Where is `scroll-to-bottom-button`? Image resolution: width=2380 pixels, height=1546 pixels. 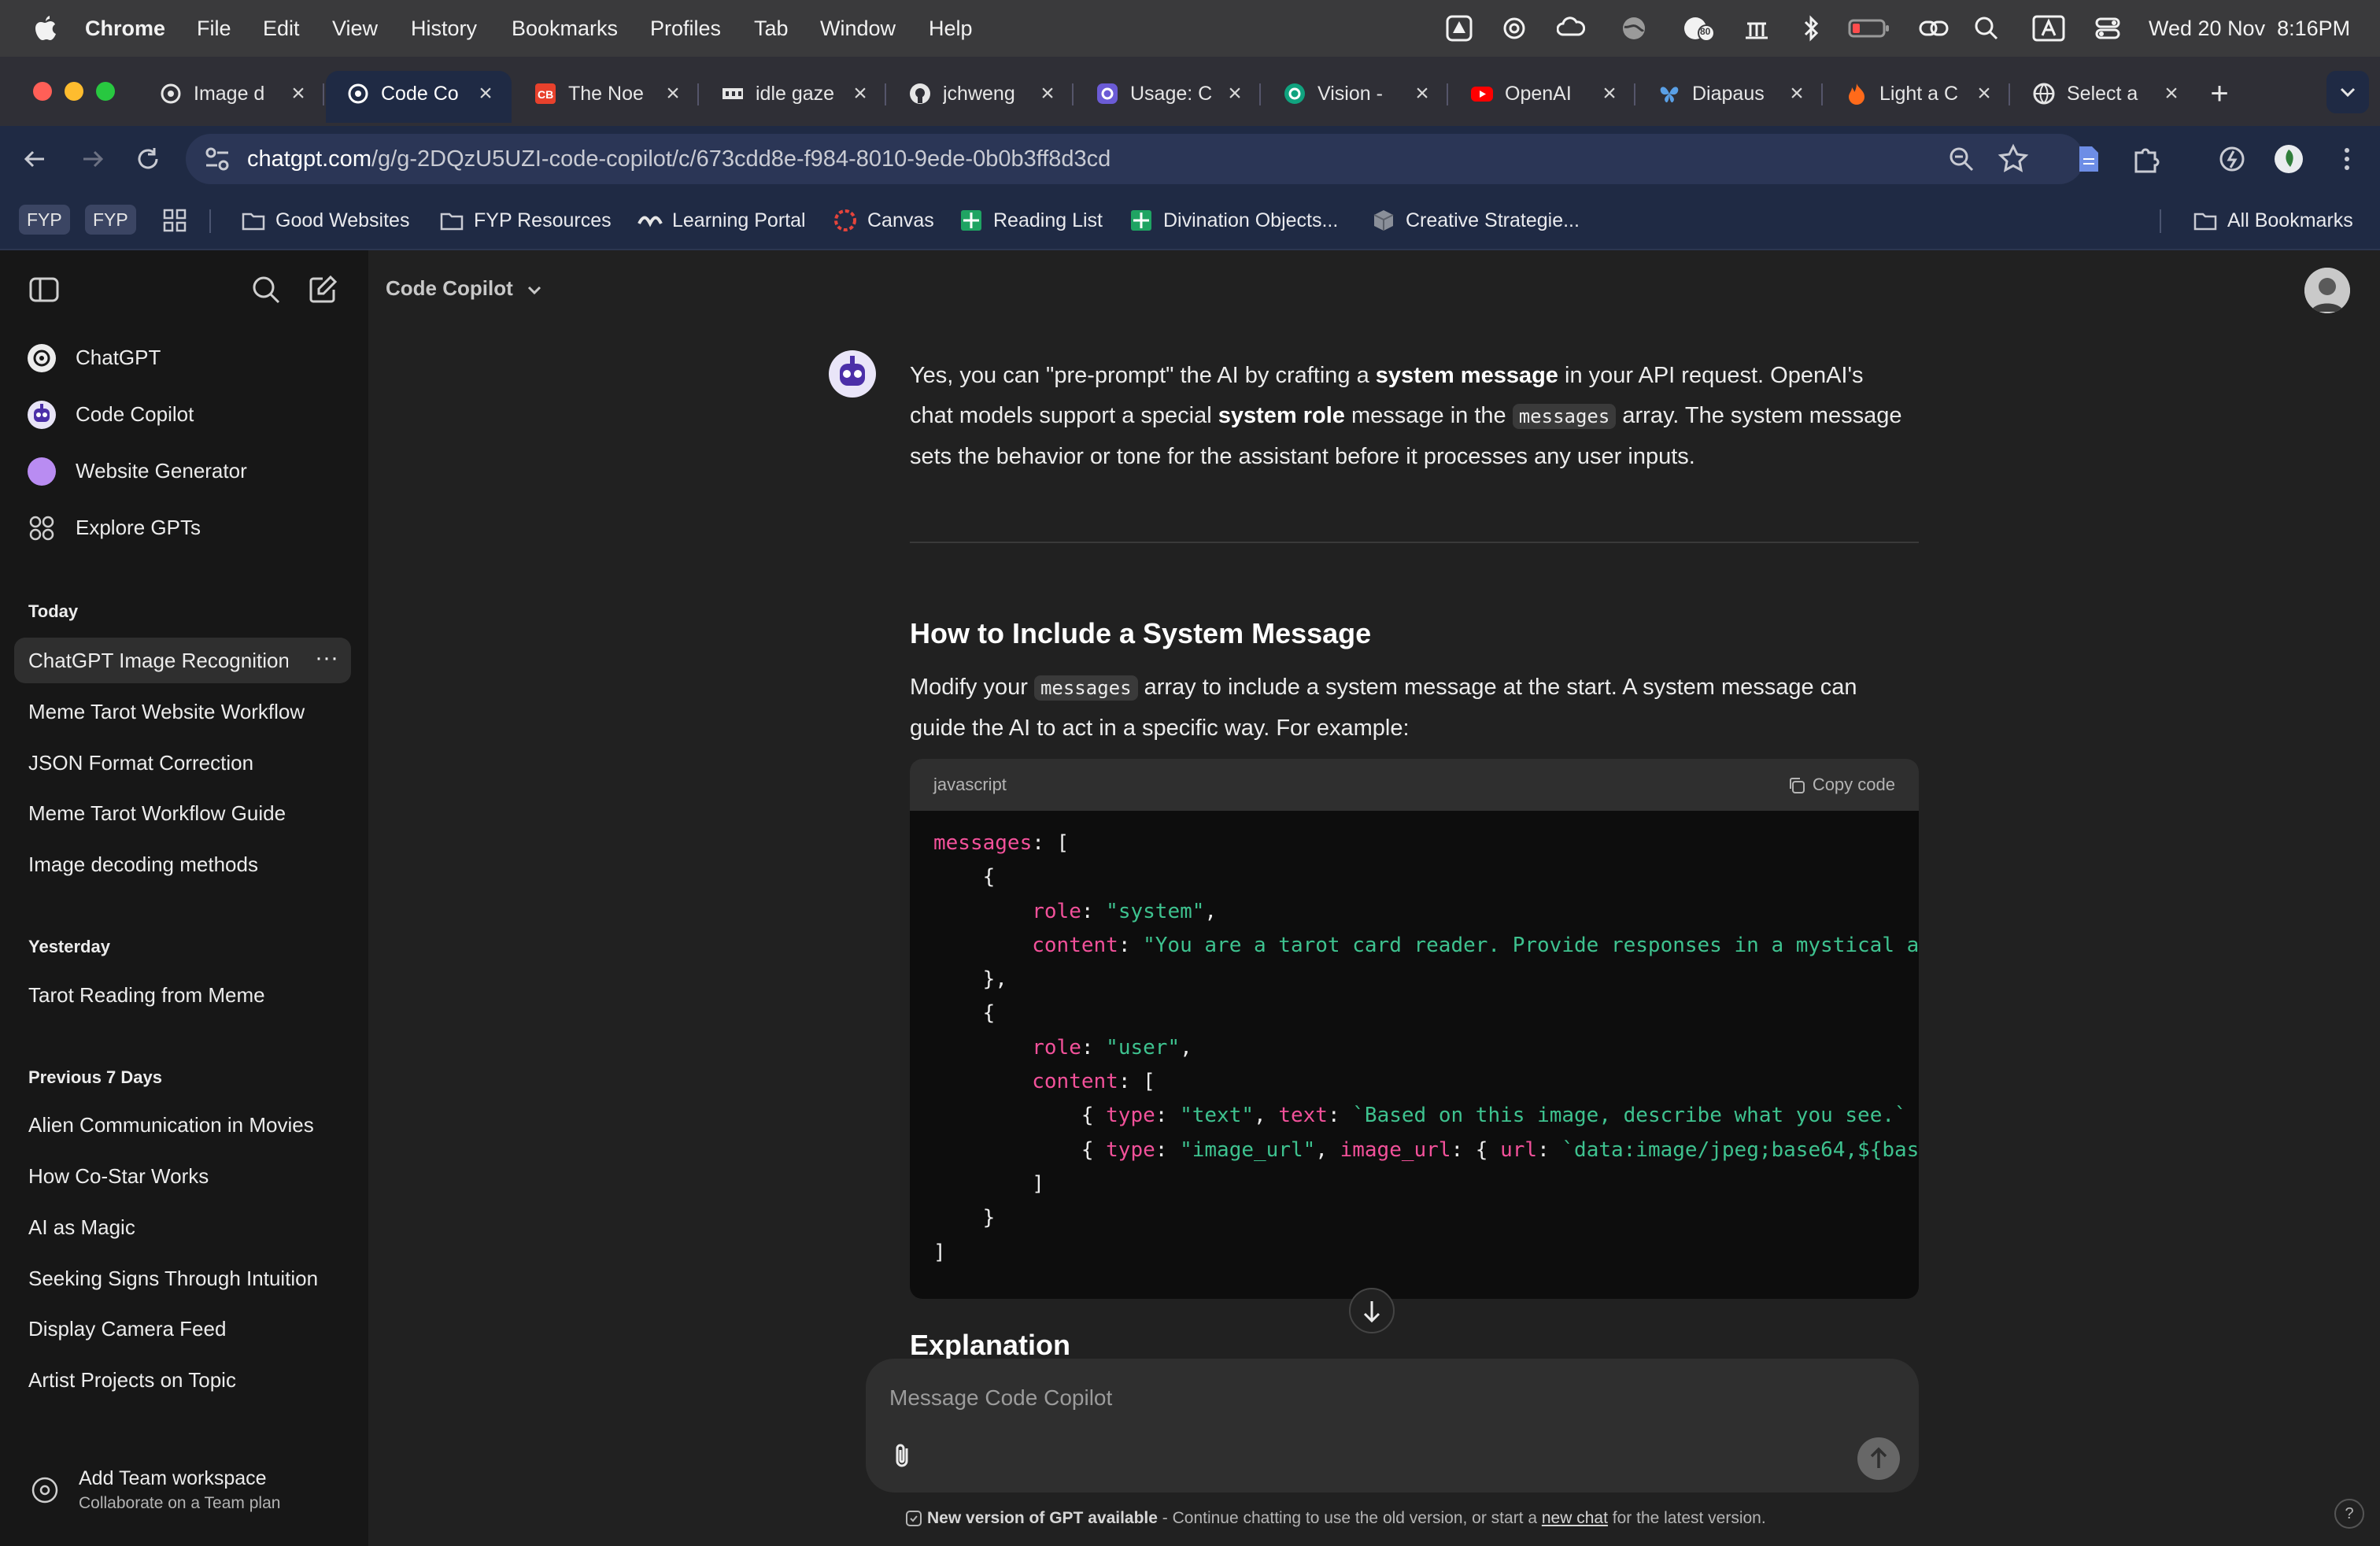 scroll-to-bottom-button is located at coordinates (1372, 1310).